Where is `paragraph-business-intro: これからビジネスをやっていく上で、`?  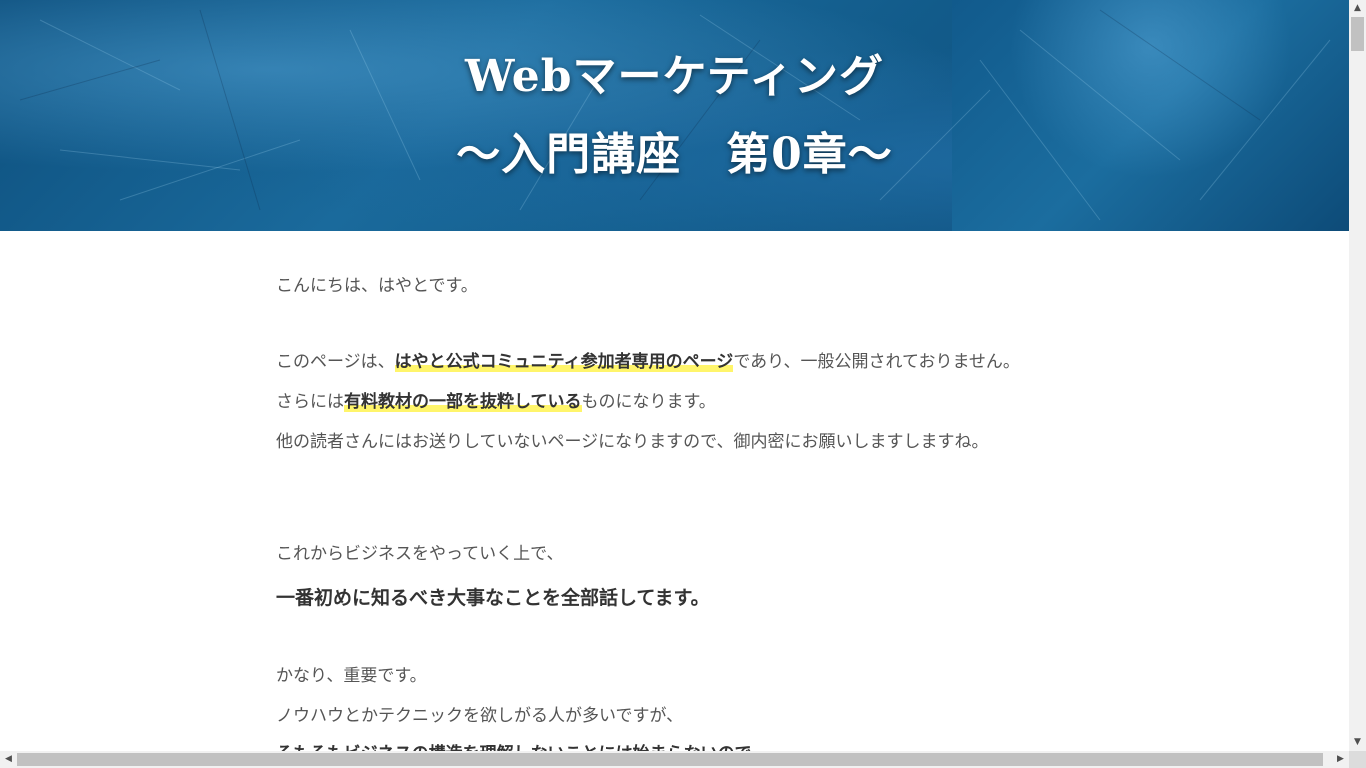
paragraph-business-intro: これからビジネスをやっていく上で、 is located at coordinates (420, 554).